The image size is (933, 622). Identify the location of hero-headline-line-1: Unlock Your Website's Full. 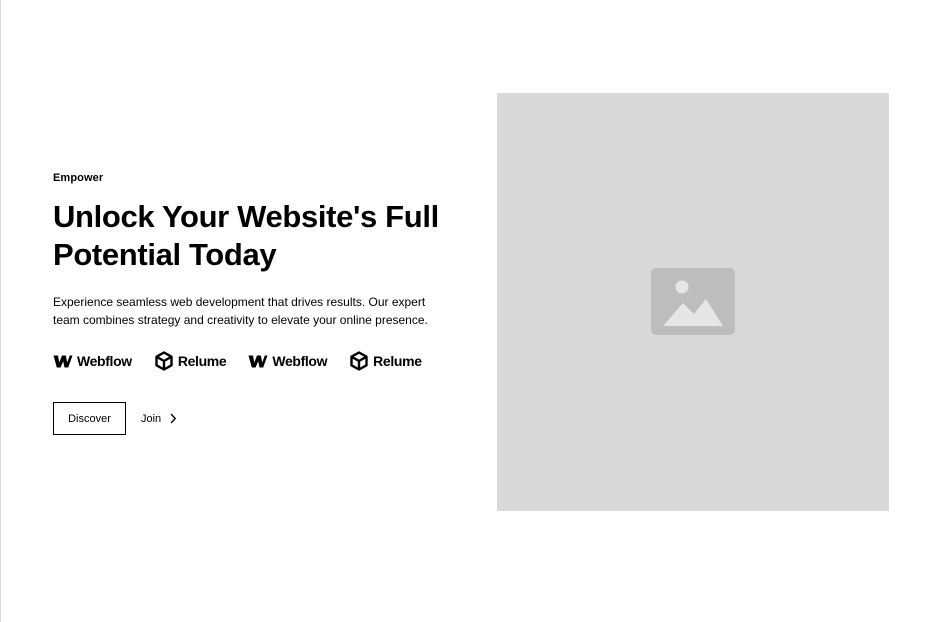
(246, 216).